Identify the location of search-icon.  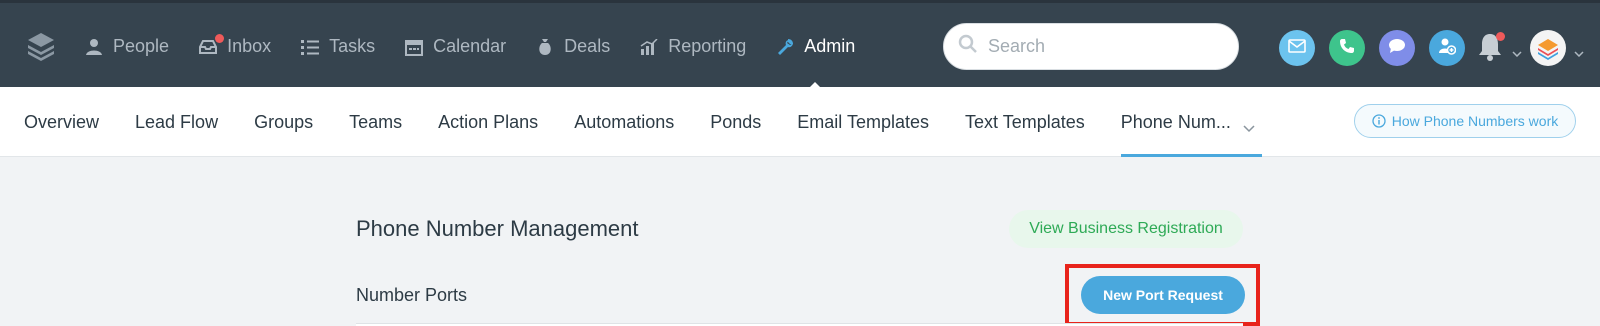
(968, 46).